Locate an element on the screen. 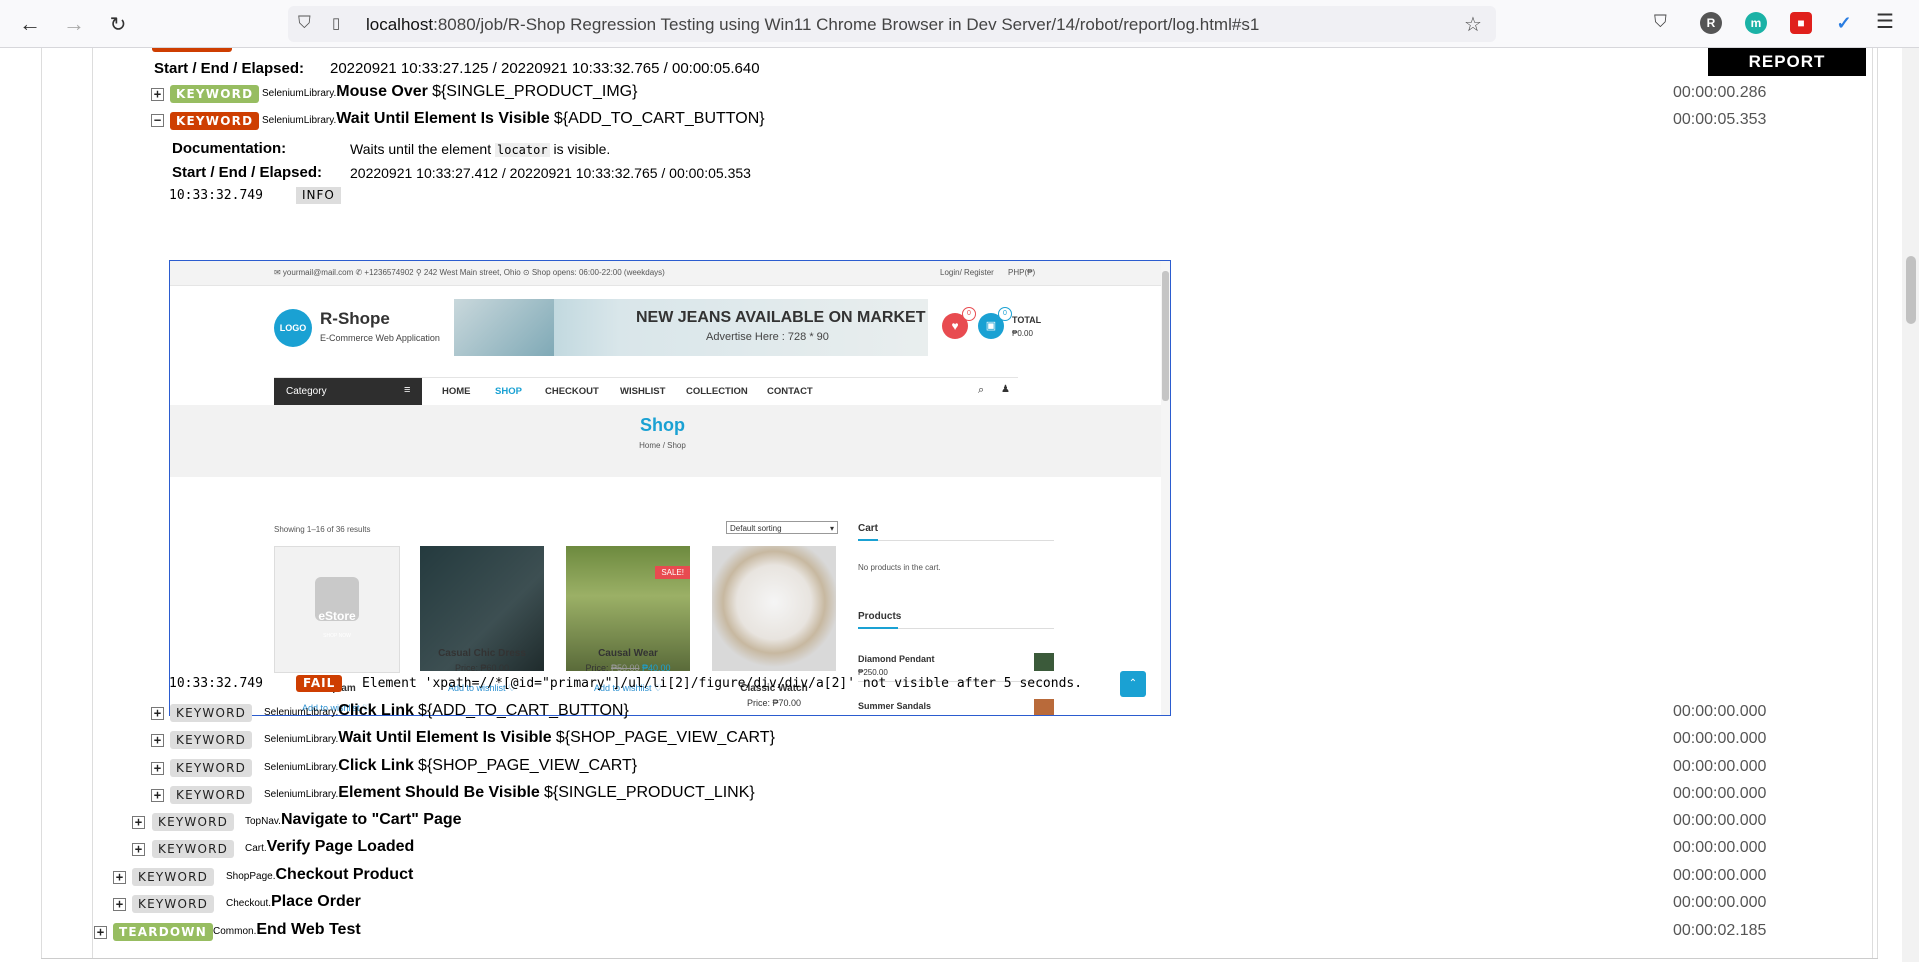  shot-nav-item: WISHLIST is located at coordinates (643, 391).